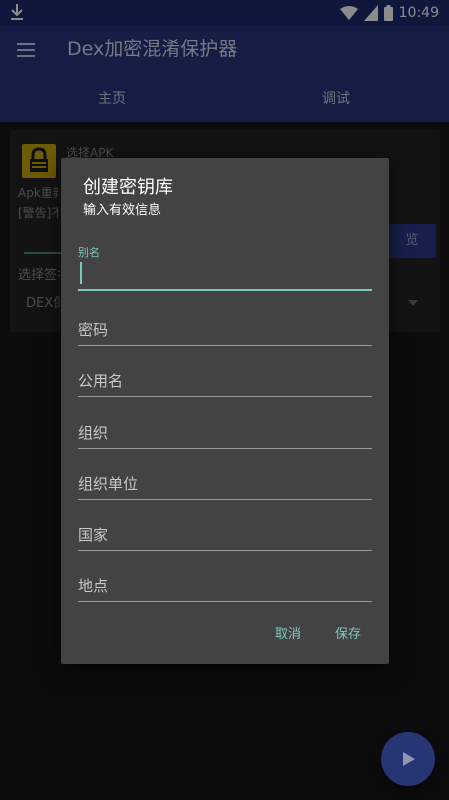 The height and width of the screenshot is (800, 449). Describe the element at coordinates (225, 499) in the screenshot. I see `org-unit-underline` at that location.